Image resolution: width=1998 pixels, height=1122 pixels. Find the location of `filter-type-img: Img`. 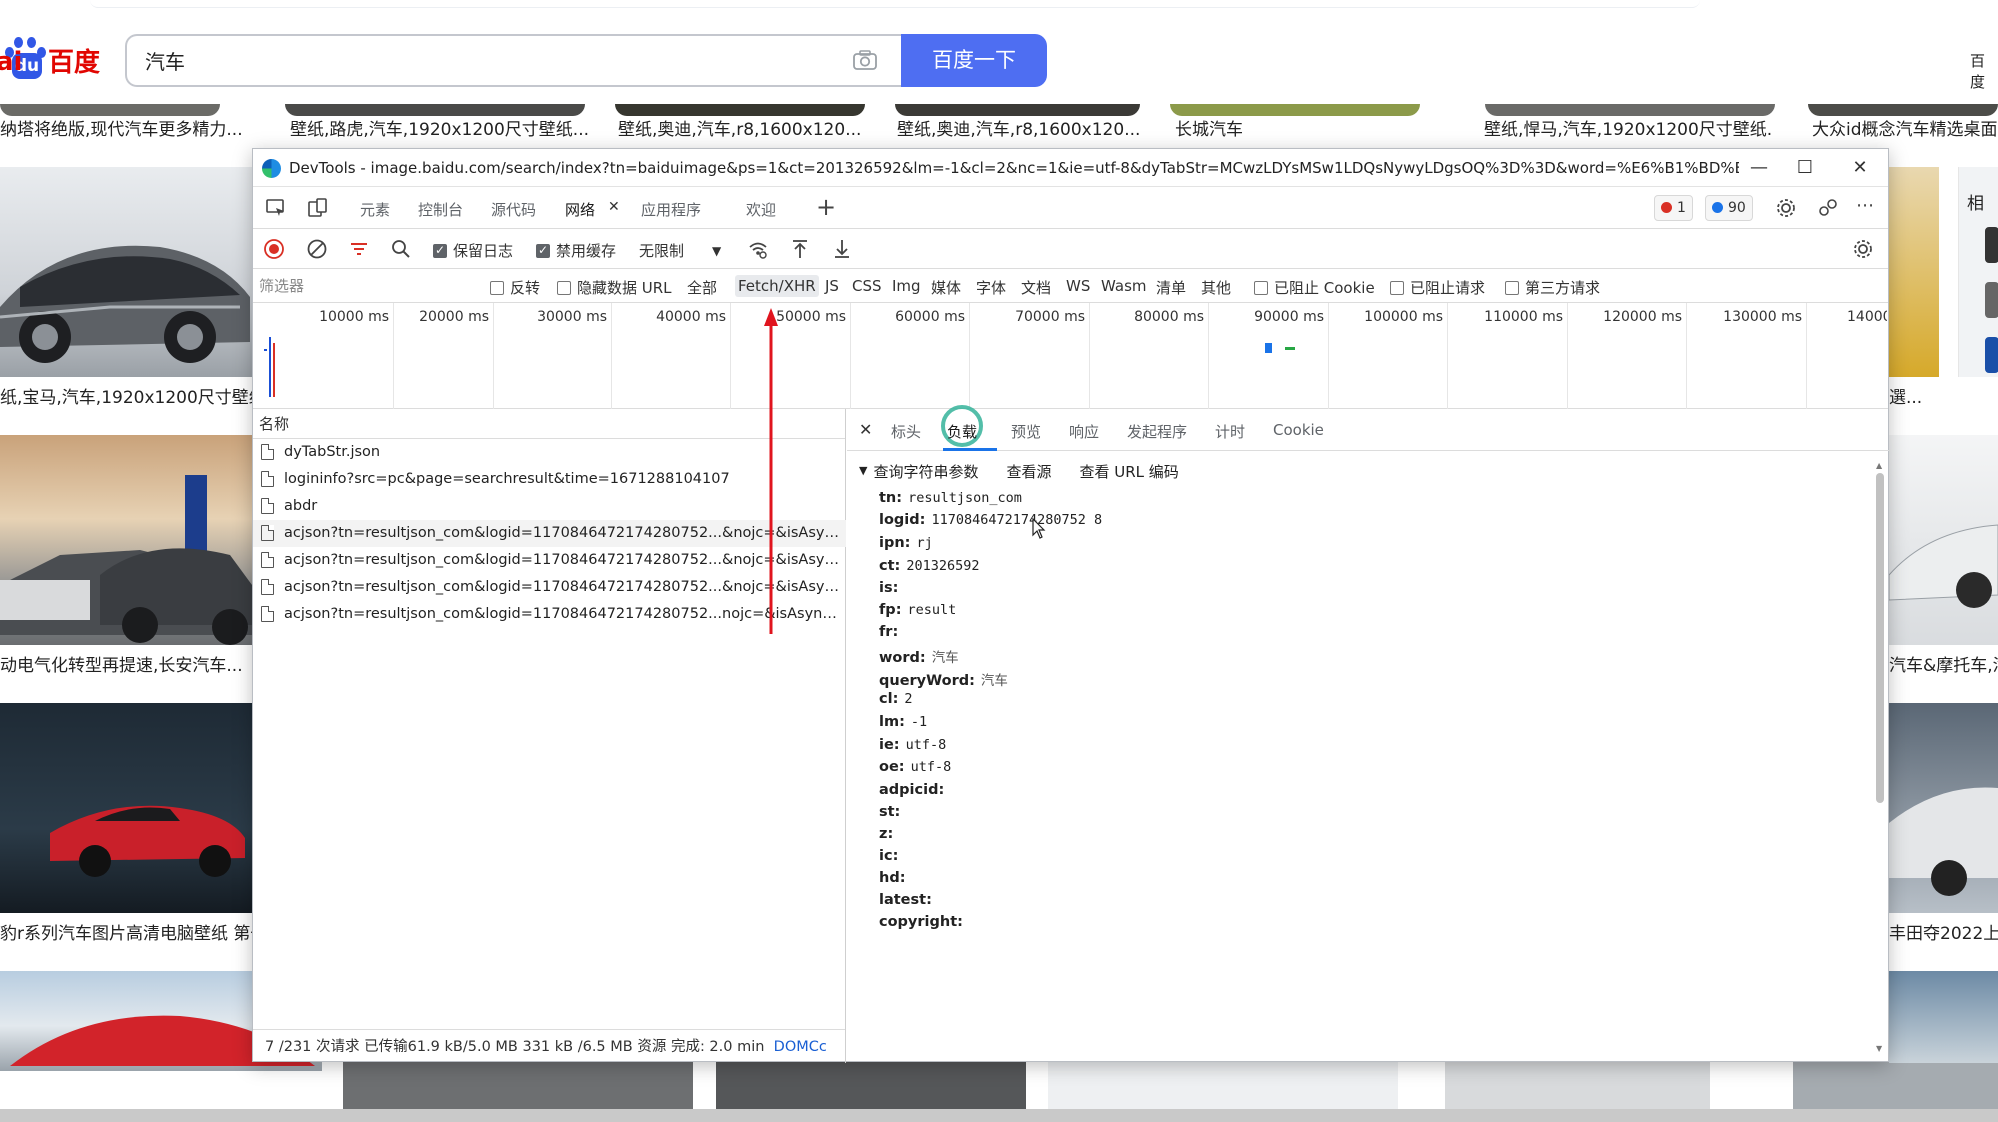

filter-type-img: Img is located at coordinates (906, 286).